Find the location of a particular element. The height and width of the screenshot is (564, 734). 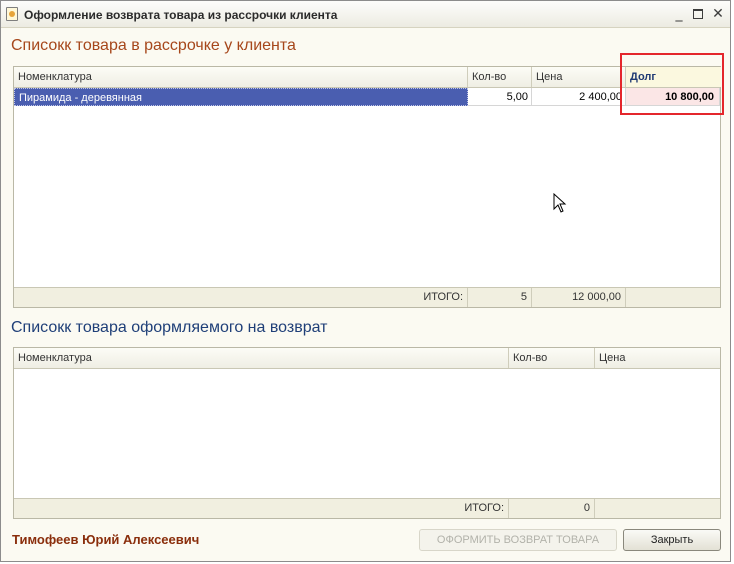

return-list-title: Списокк товара оформляемого на возврат is located at coordinates (169, 327).